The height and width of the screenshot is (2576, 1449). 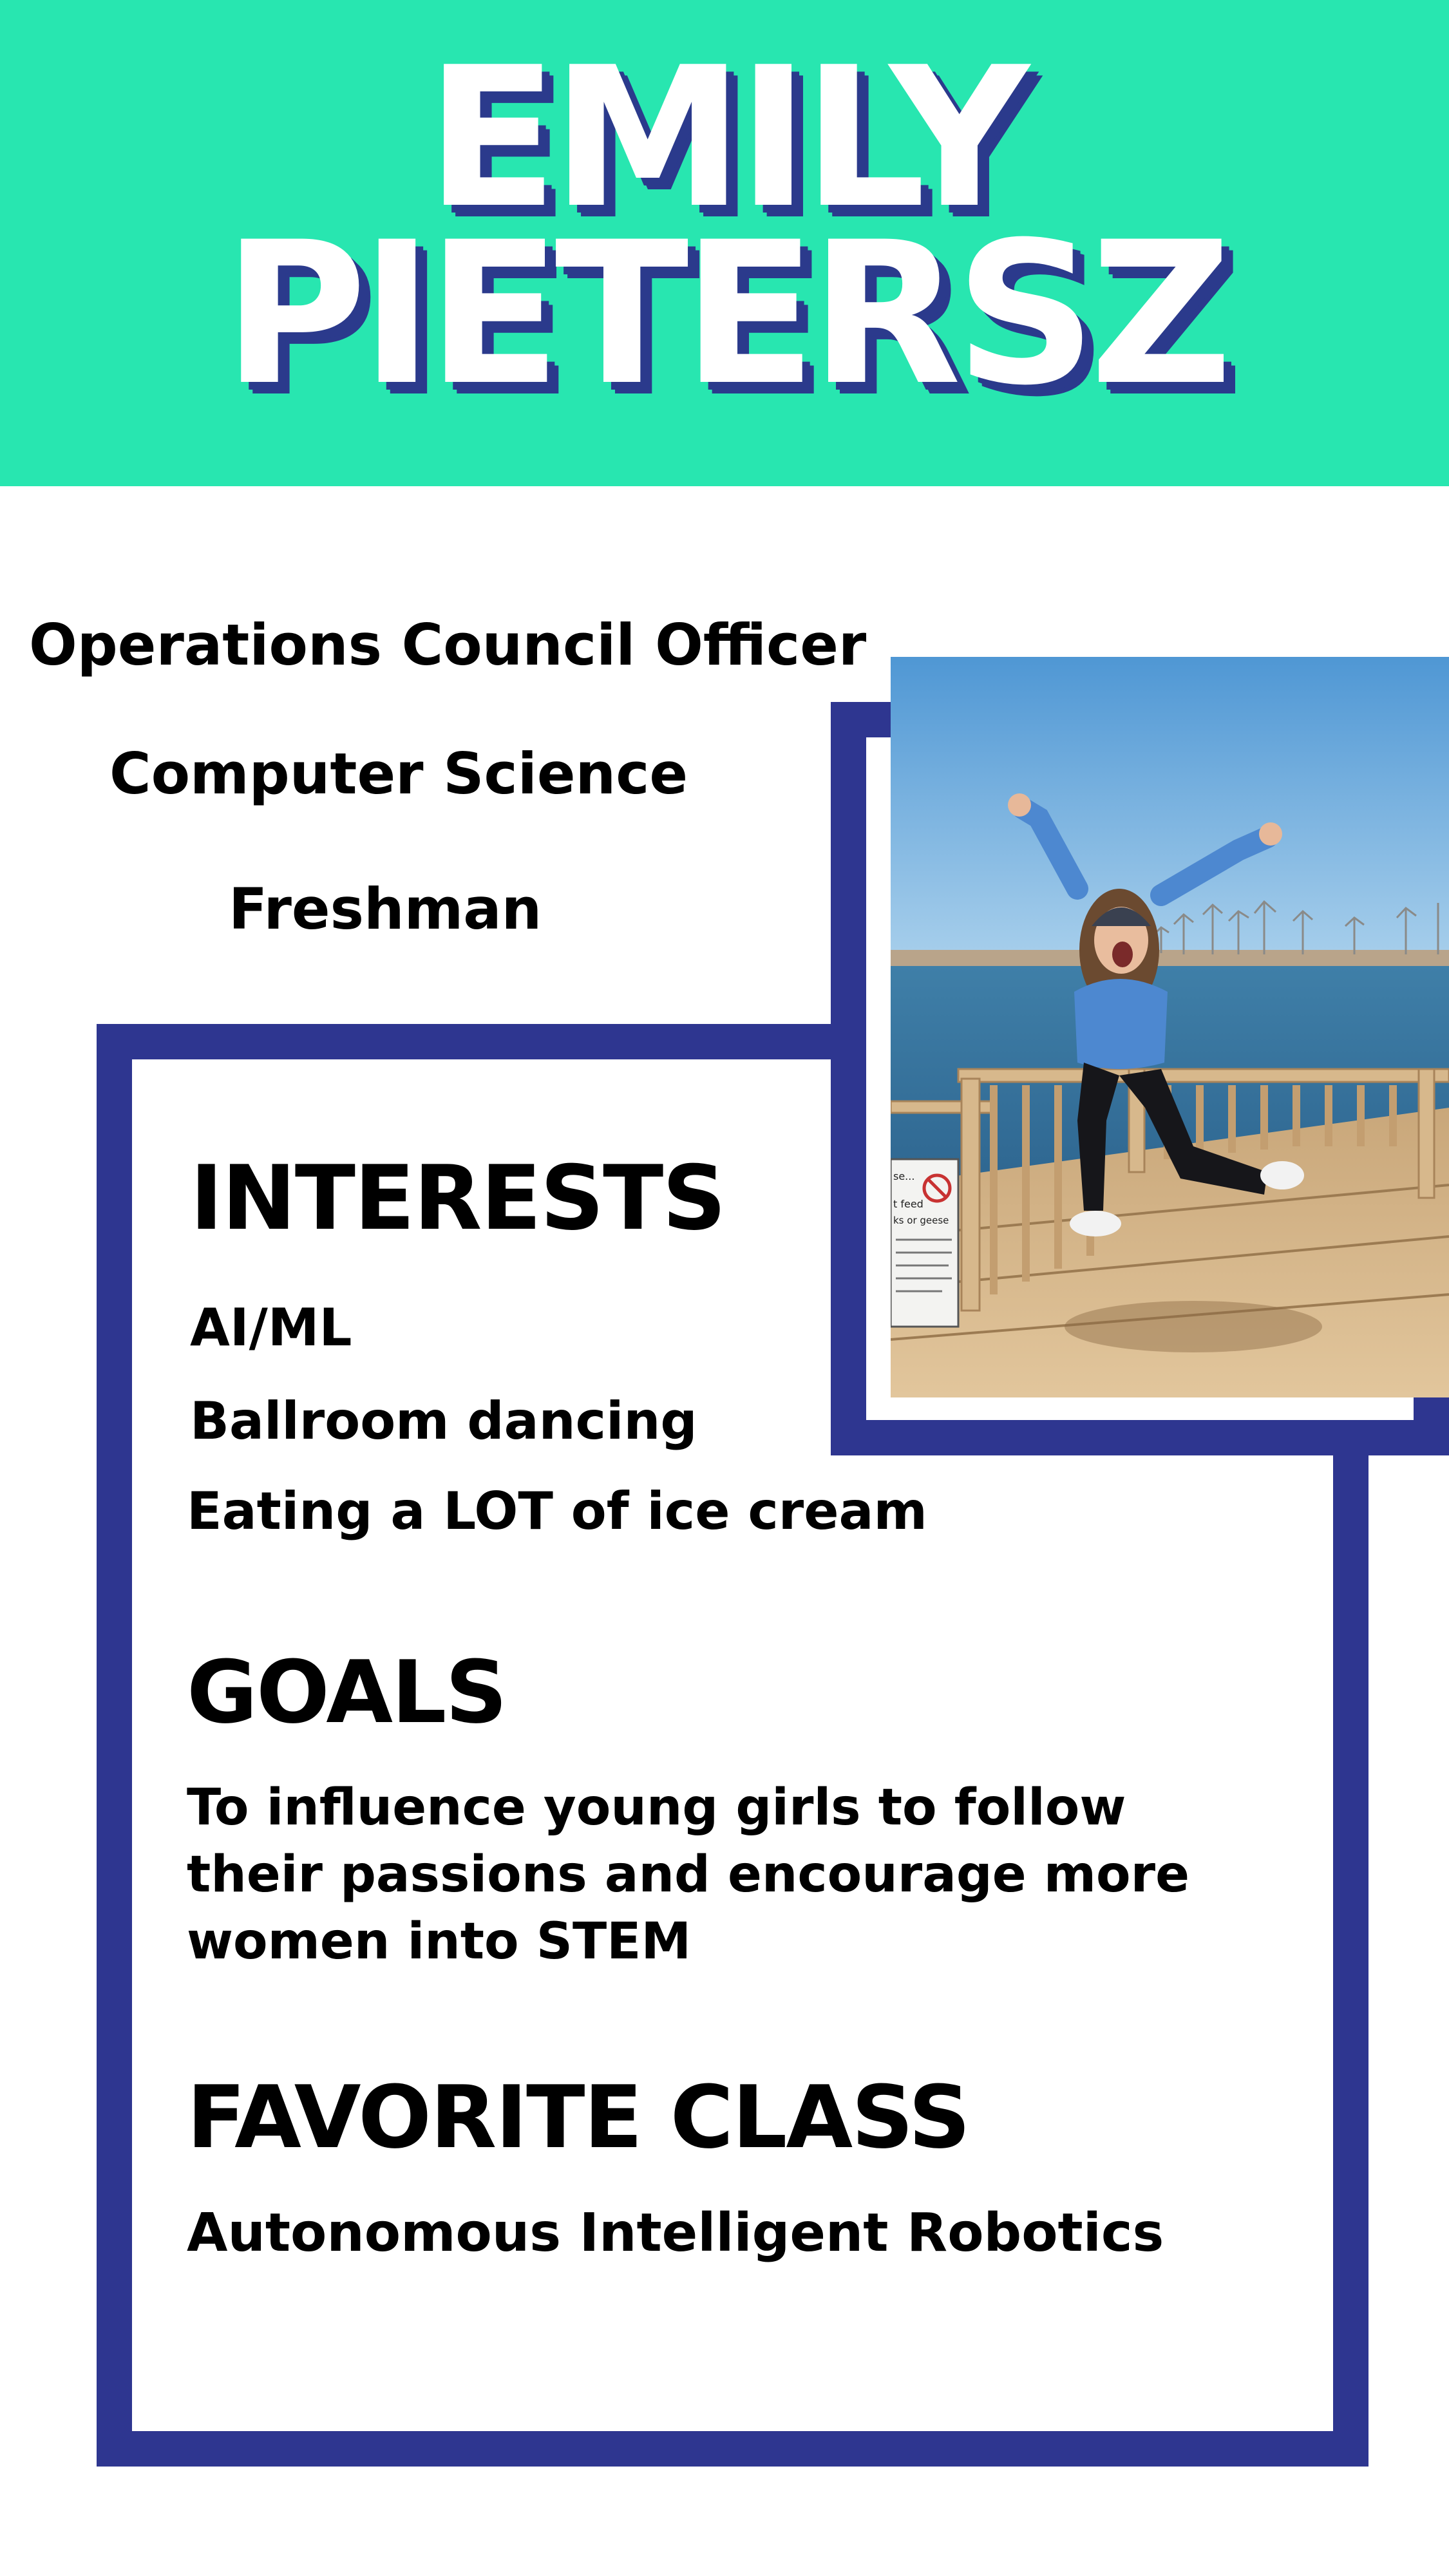 I want to click on profile-photo: se... t feed ks or geese, so click(x=1170, y=1027).